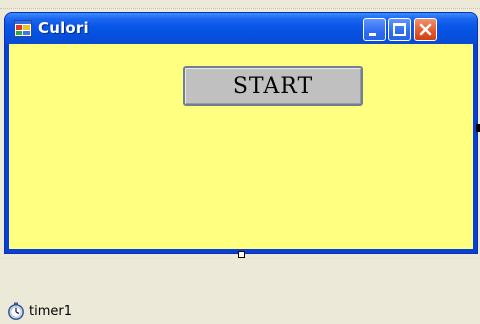  What do you see at coordinates (23, 28) in the screenshot?
I see `form-icon` at bounding box center [23, 28].